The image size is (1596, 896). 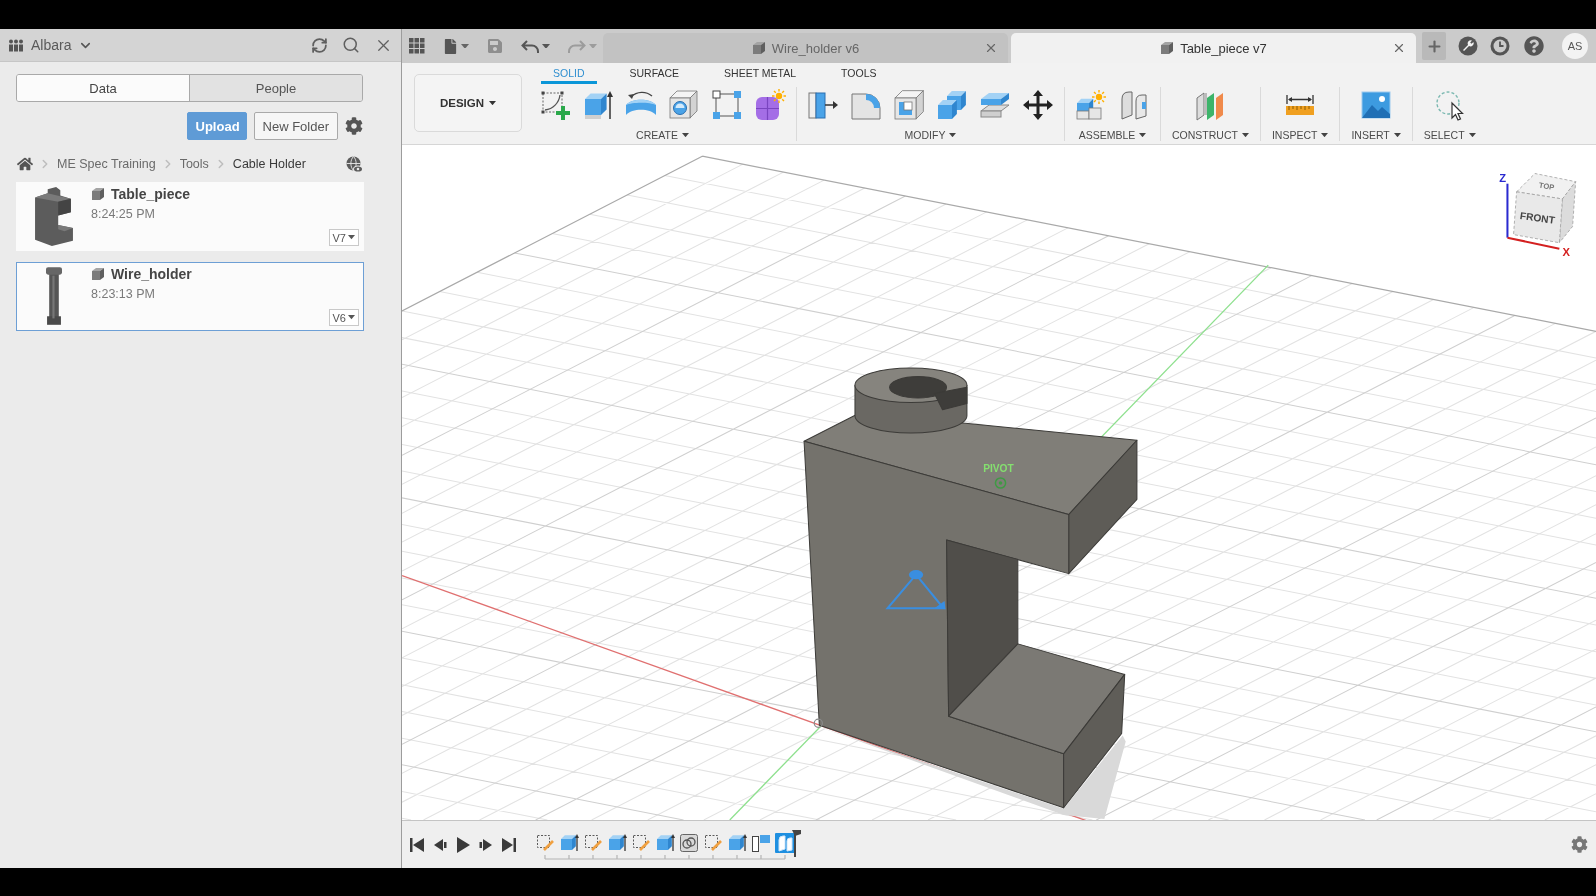 What do you see at coordinates (684, 105) in the screenshot?
I see `cube-hole-icon` at bounding box center [684, 105].